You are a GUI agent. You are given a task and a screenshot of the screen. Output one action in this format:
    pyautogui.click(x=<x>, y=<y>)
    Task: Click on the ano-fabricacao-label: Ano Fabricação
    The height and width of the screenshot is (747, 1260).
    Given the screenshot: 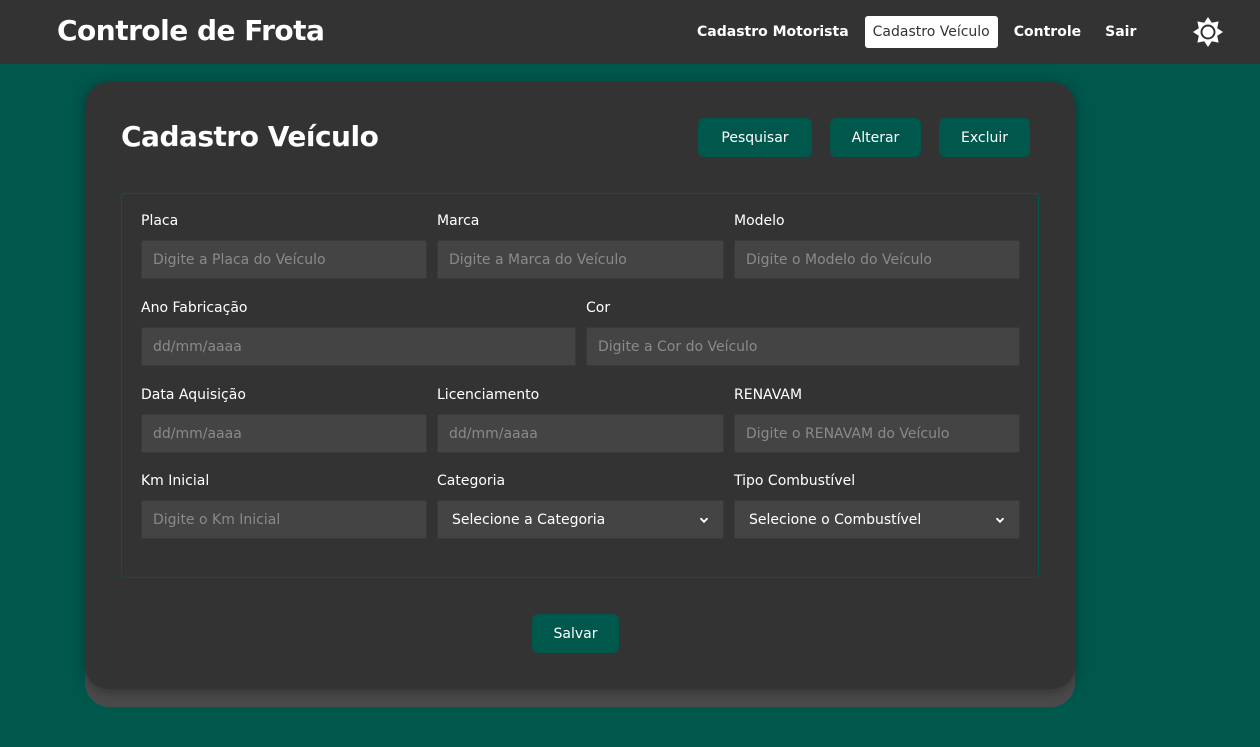 What is the action you would take?
    pyautogui.click(x=194, y=308)
    